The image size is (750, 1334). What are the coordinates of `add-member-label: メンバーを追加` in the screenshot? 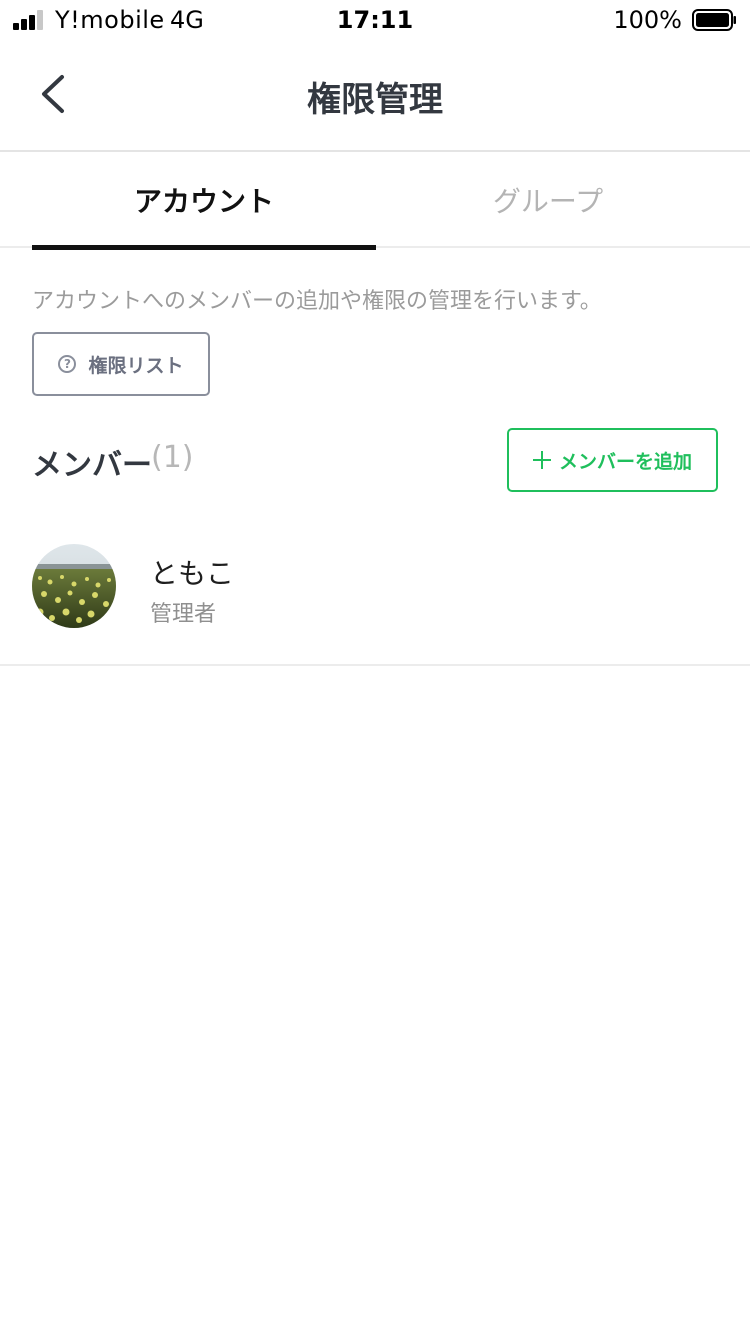 It's located at (625, 461).